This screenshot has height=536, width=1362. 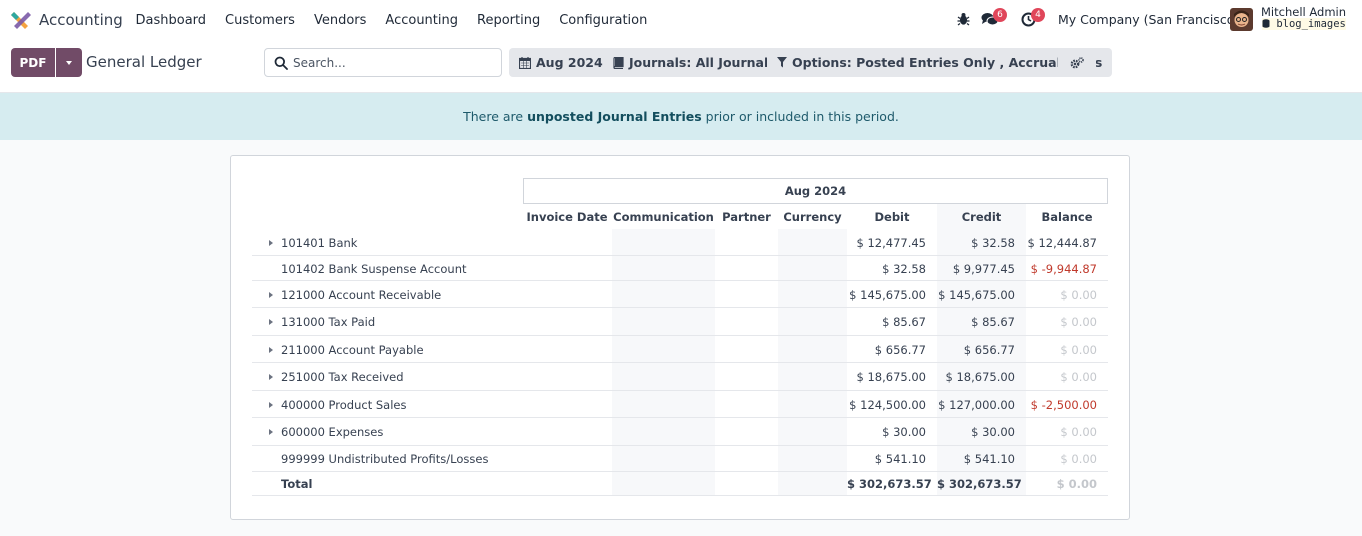 What do you see at coordinates (889, 484) in the screenshot?
I see `total-debit: $ 302,673.57` at bounding box center [889, 484].